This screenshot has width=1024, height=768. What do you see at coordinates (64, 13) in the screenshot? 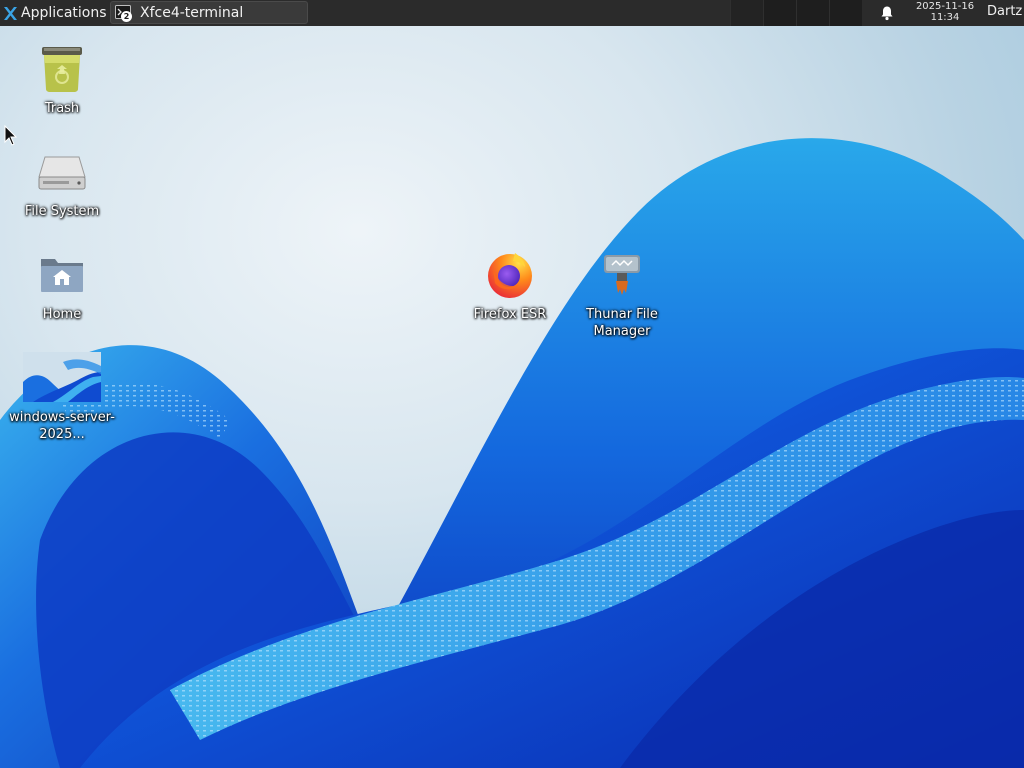
I see `applications-menu-label: Applications` at bounding box center [64, 13].